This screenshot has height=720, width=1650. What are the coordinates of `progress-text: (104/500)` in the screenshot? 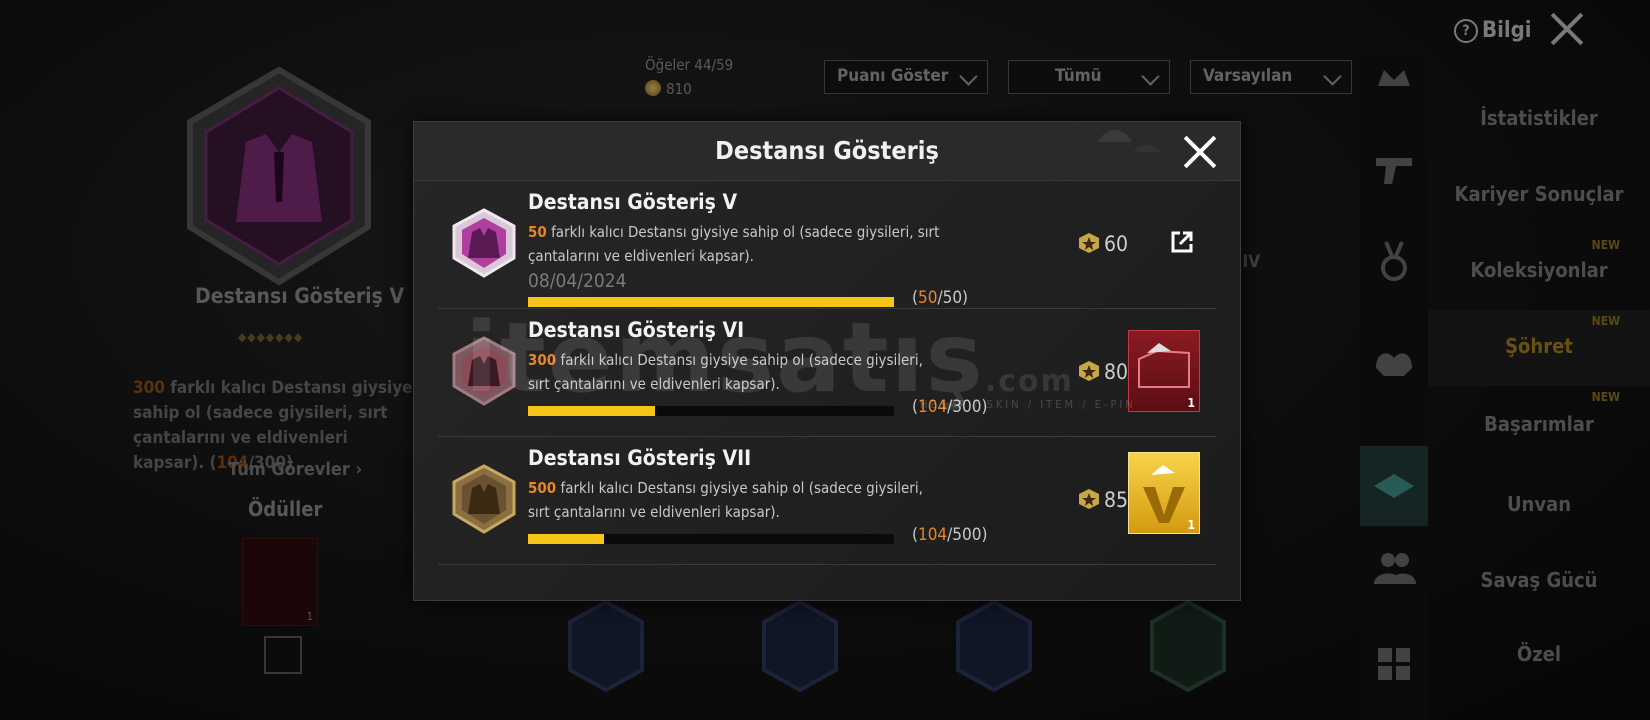 It's located at (950, 535).